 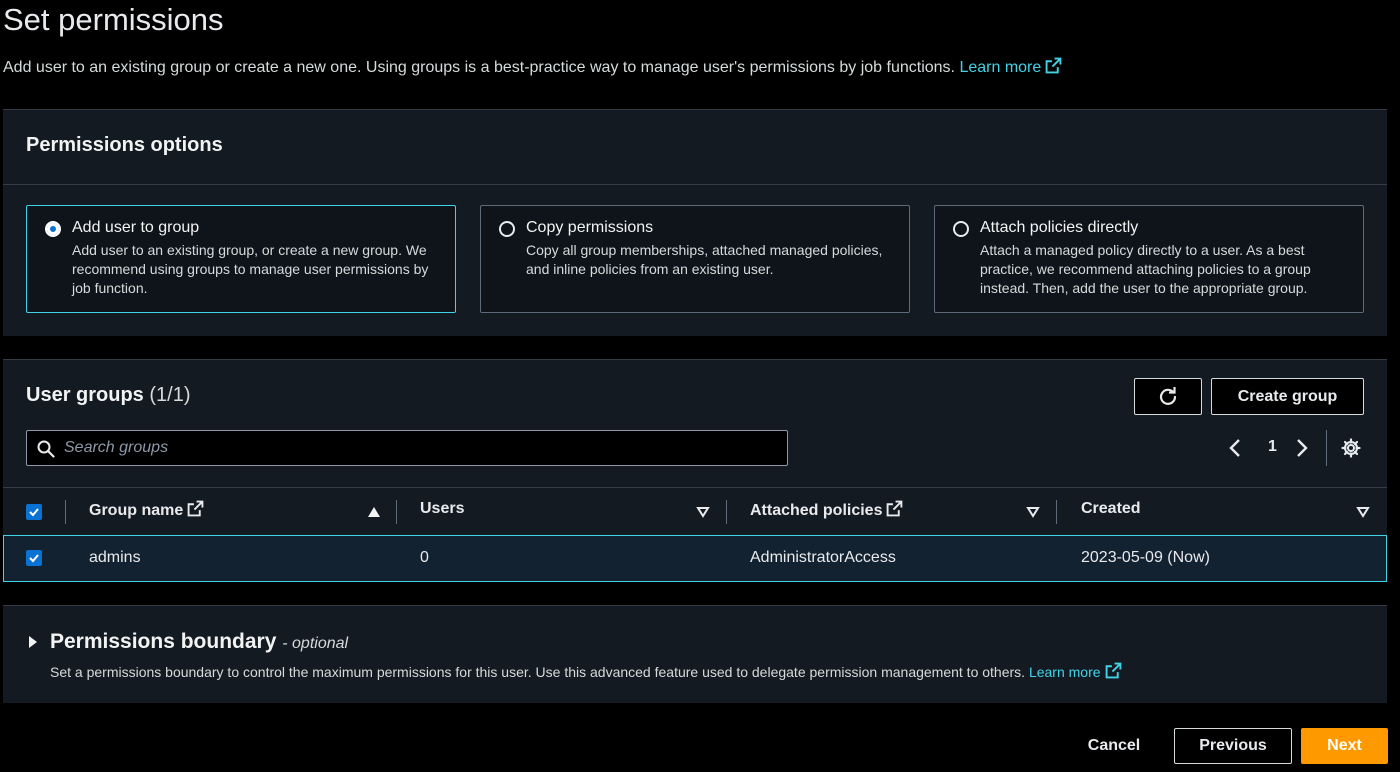 What do you see at coordinates (115, 558) in the screenshot?
I see `group-name-link: admins` at bounding box center [115, 558].